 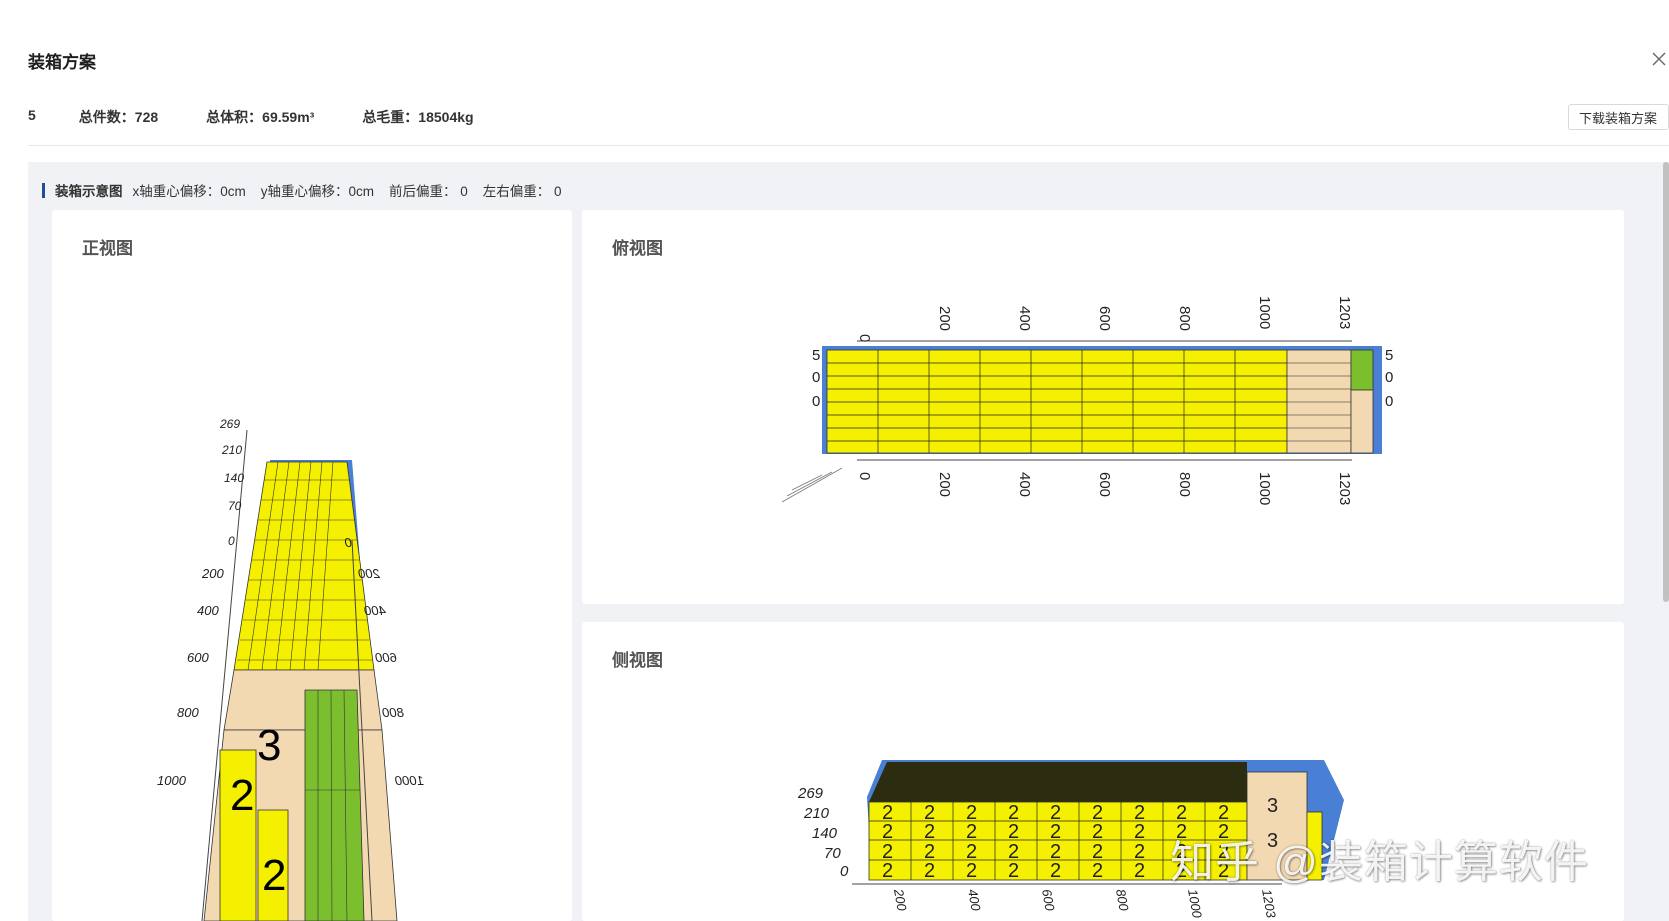 I want to click on green-stack, so click(x=334, y=805).